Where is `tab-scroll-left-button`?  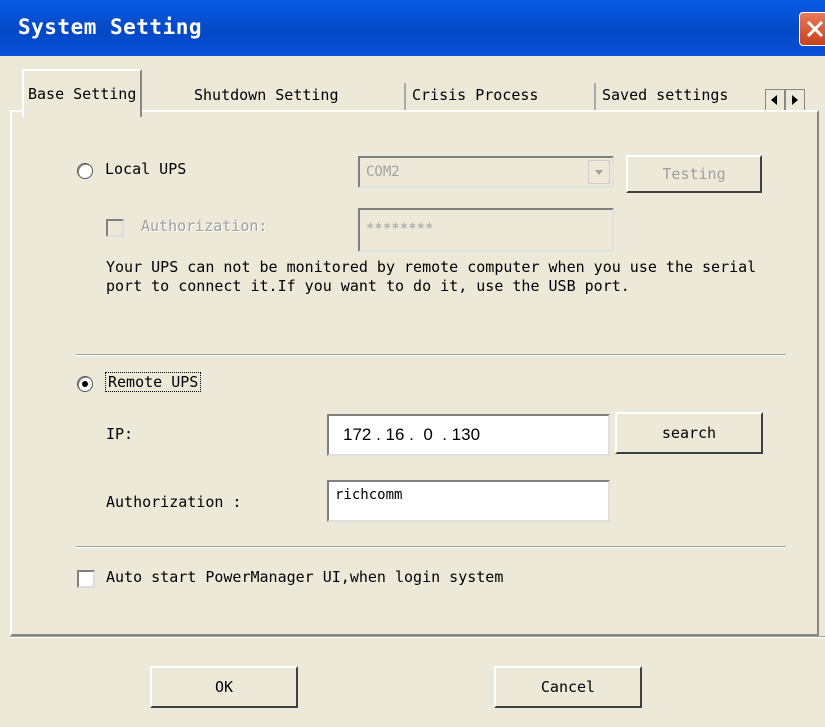 tab-scroll-left-button is located at coordinates (775, 100).